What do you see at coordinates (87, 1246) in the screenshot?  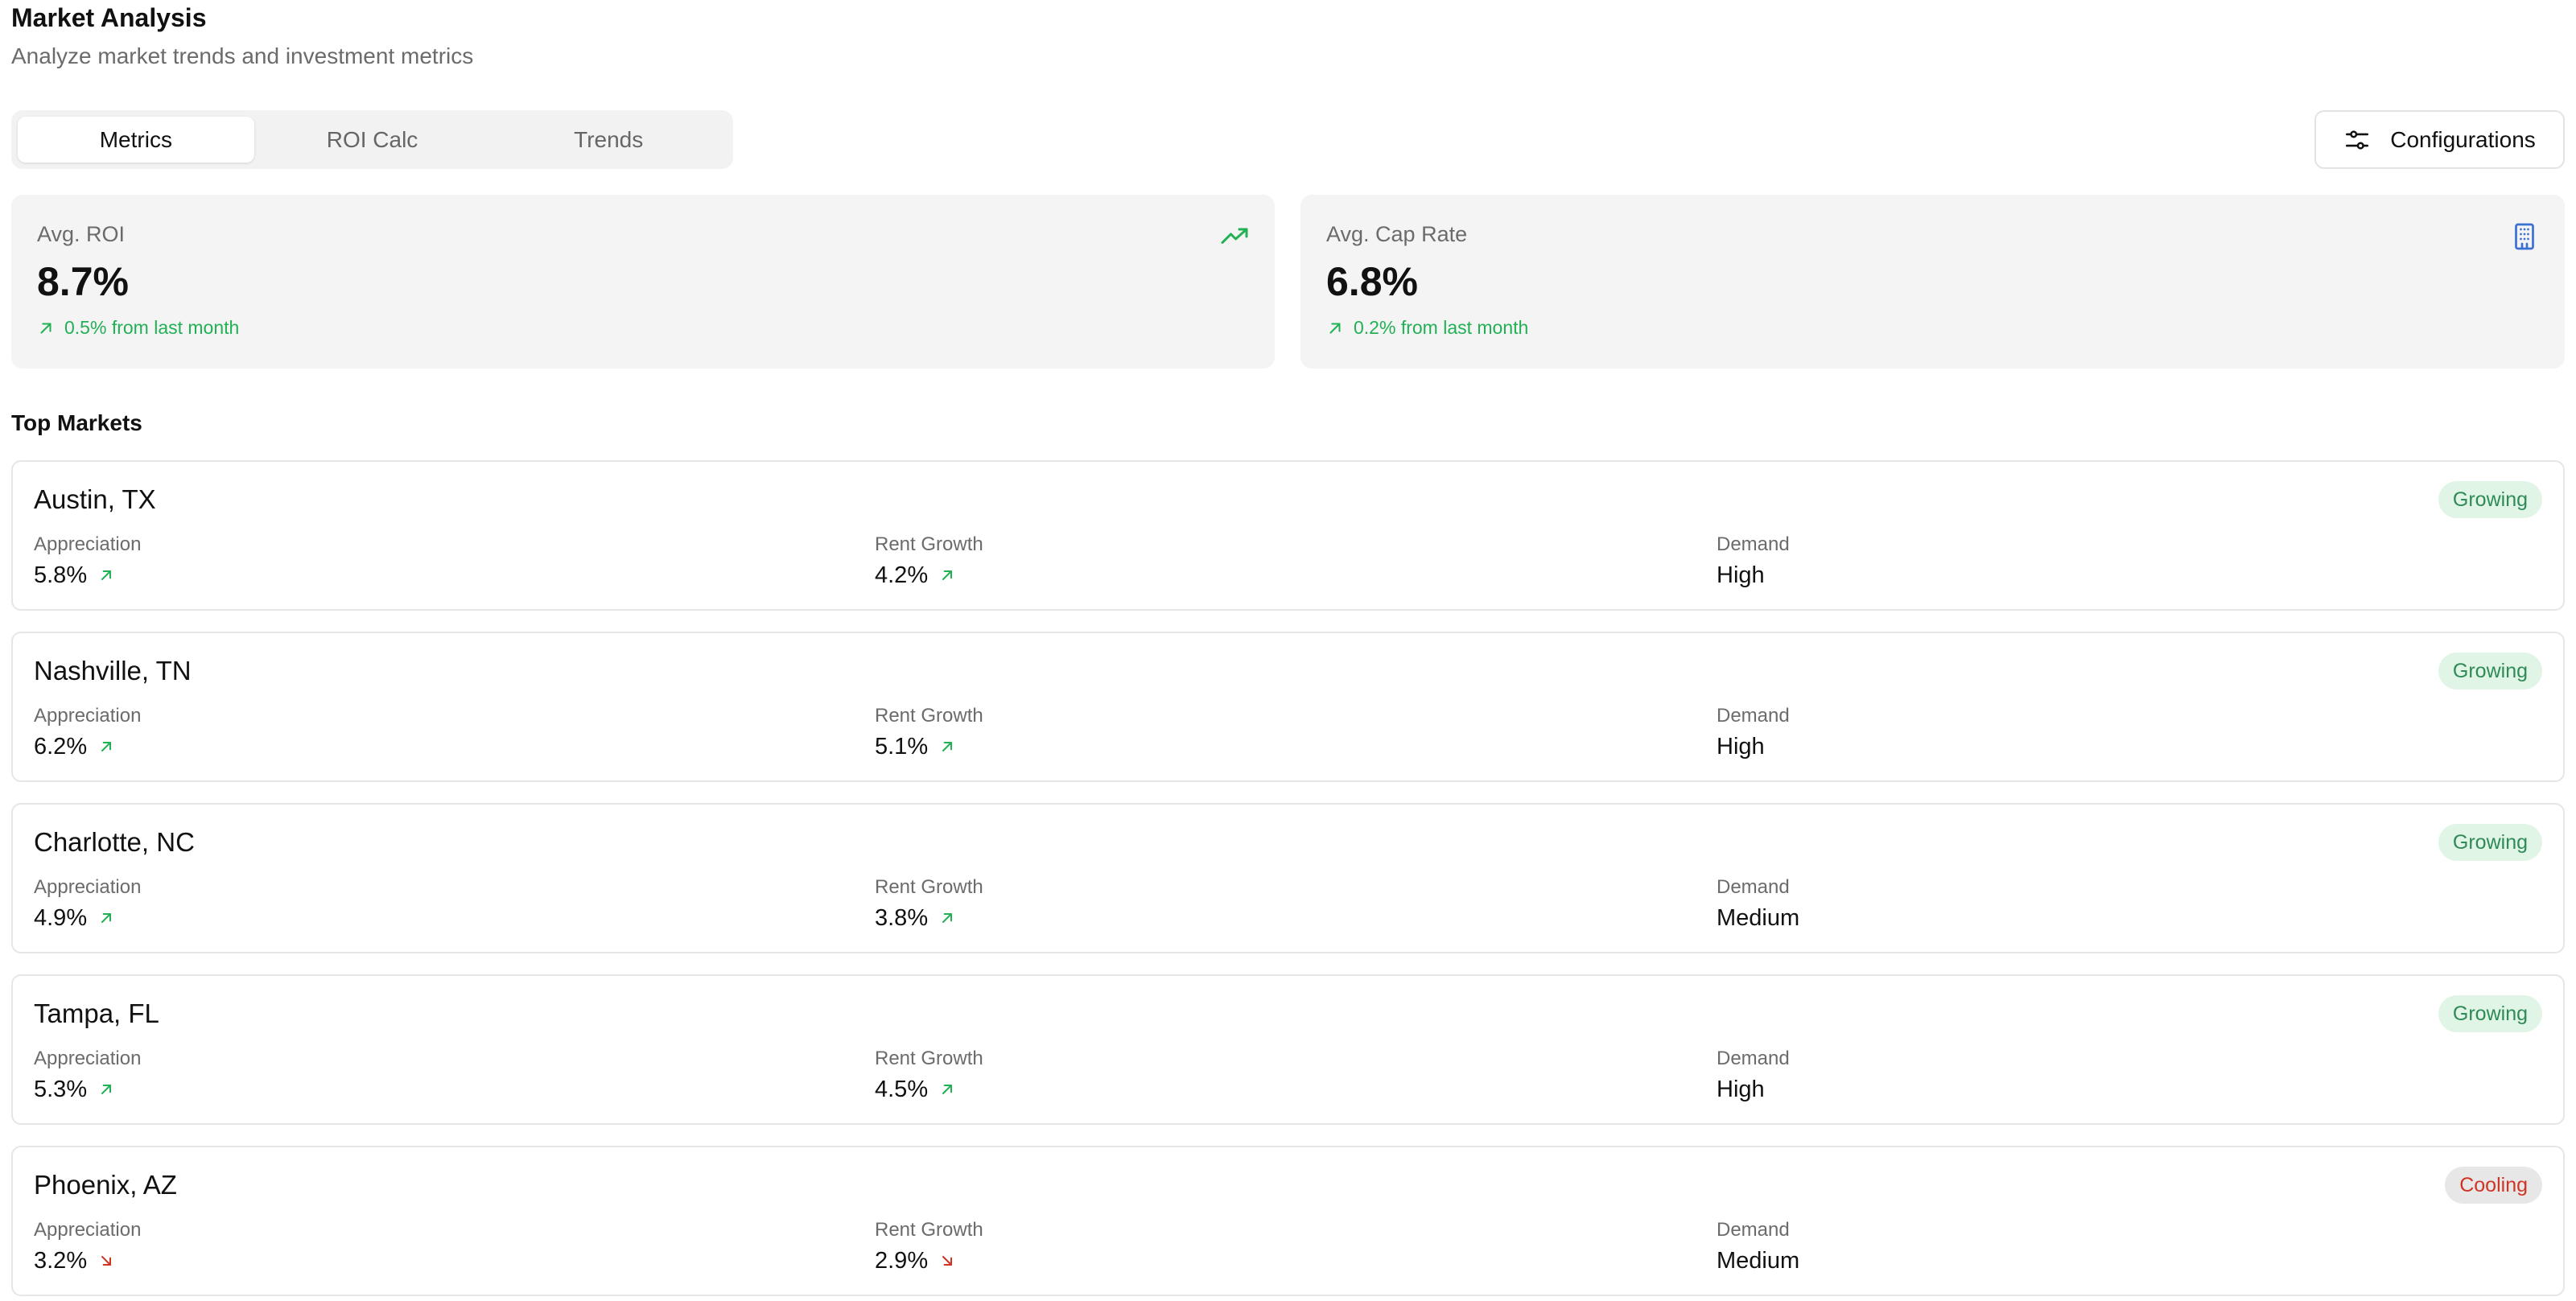 I see `appreciation-column: Appreciation 3.2%` at bounding box center [87, 1246].